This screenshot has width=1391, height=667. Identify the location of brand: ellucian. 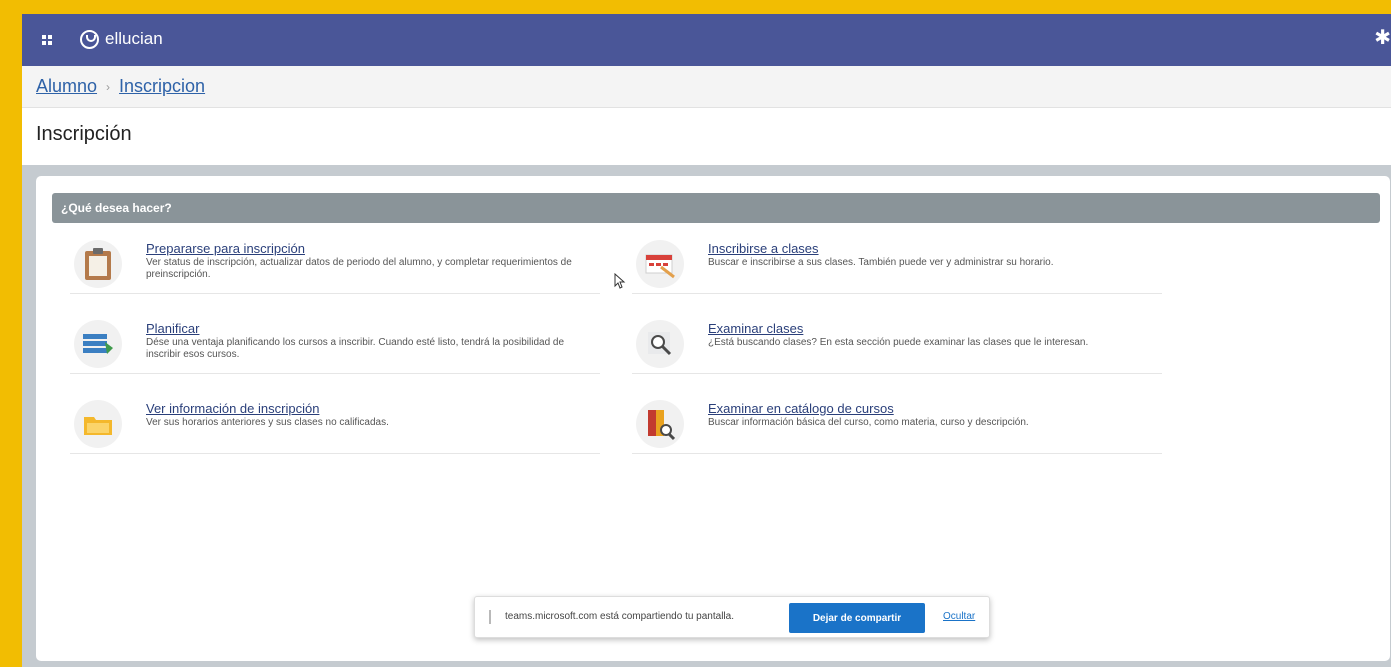
(121, 39).